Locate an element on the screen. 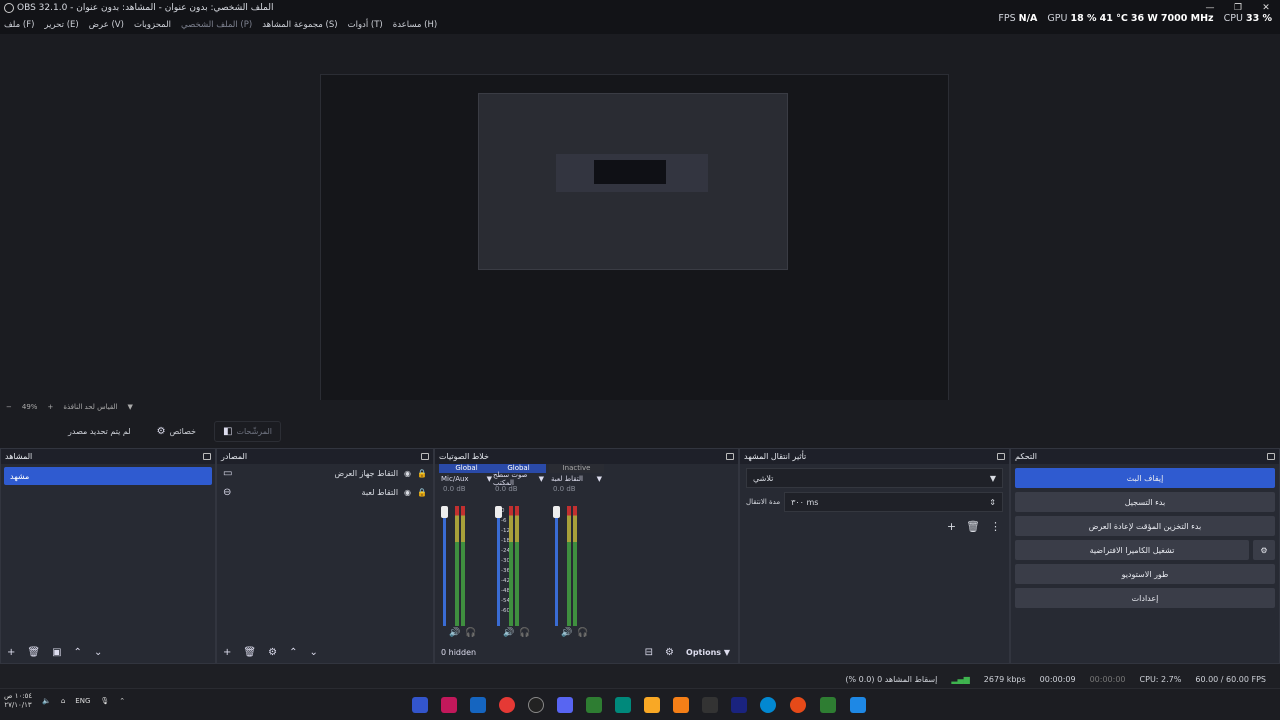 This screenshot has height=720, width=1280. mixer-settings-icon: ⚙ is located at coordinates (669, 652).